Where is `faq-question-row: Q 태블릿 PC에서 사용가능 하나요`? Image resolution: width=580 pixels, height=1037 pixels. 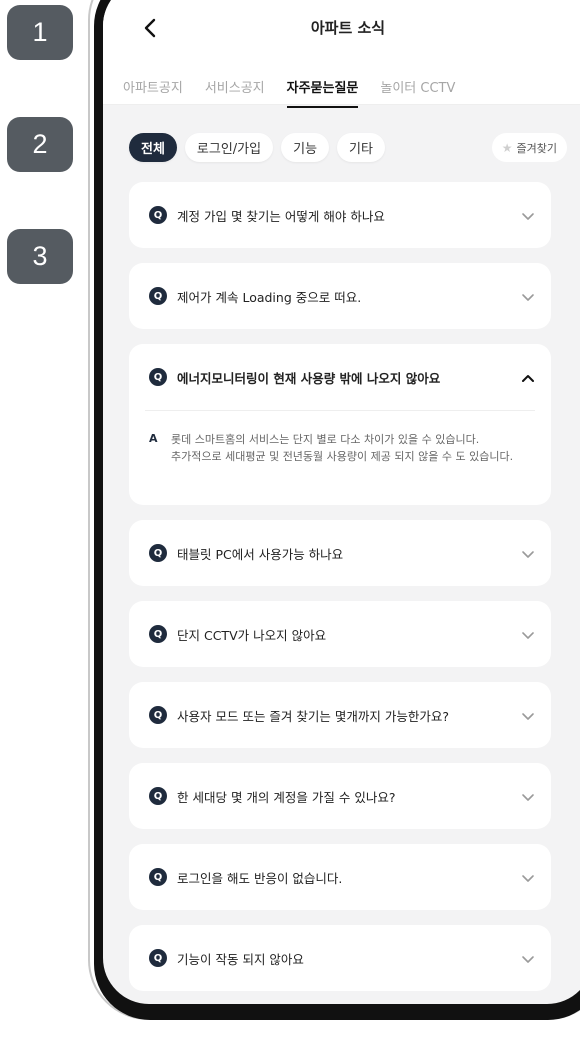
faq-question-row: Q 태블릿 PC에서 사용가능 하나요 is located at coordinates (340, 553).